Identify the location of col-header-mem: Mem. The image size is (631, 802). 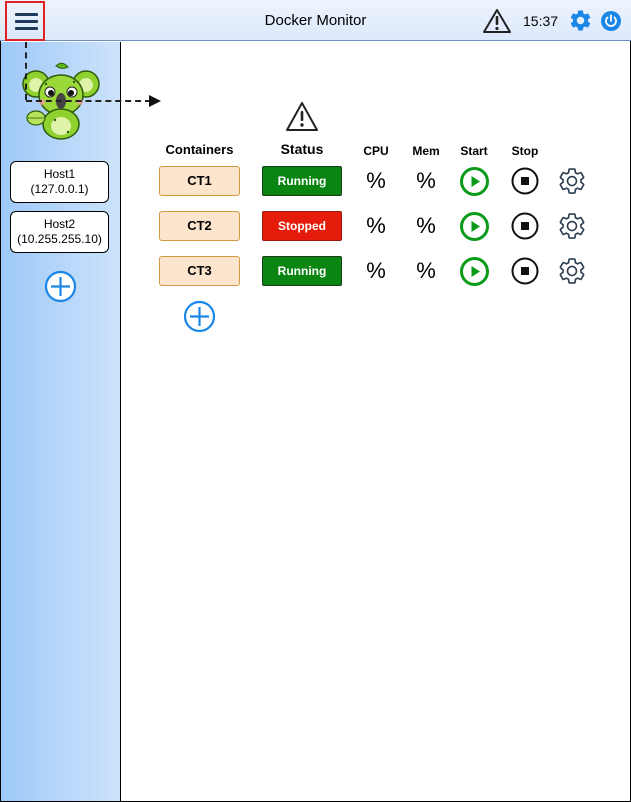
(426, 151).